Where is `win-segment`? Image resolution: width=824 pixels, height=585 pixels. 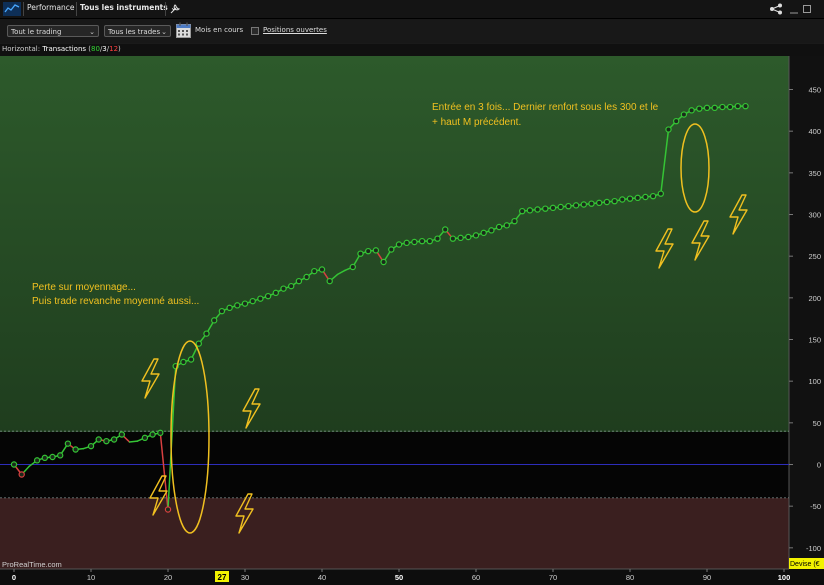 win-segment is located at coordinates (133, 441).